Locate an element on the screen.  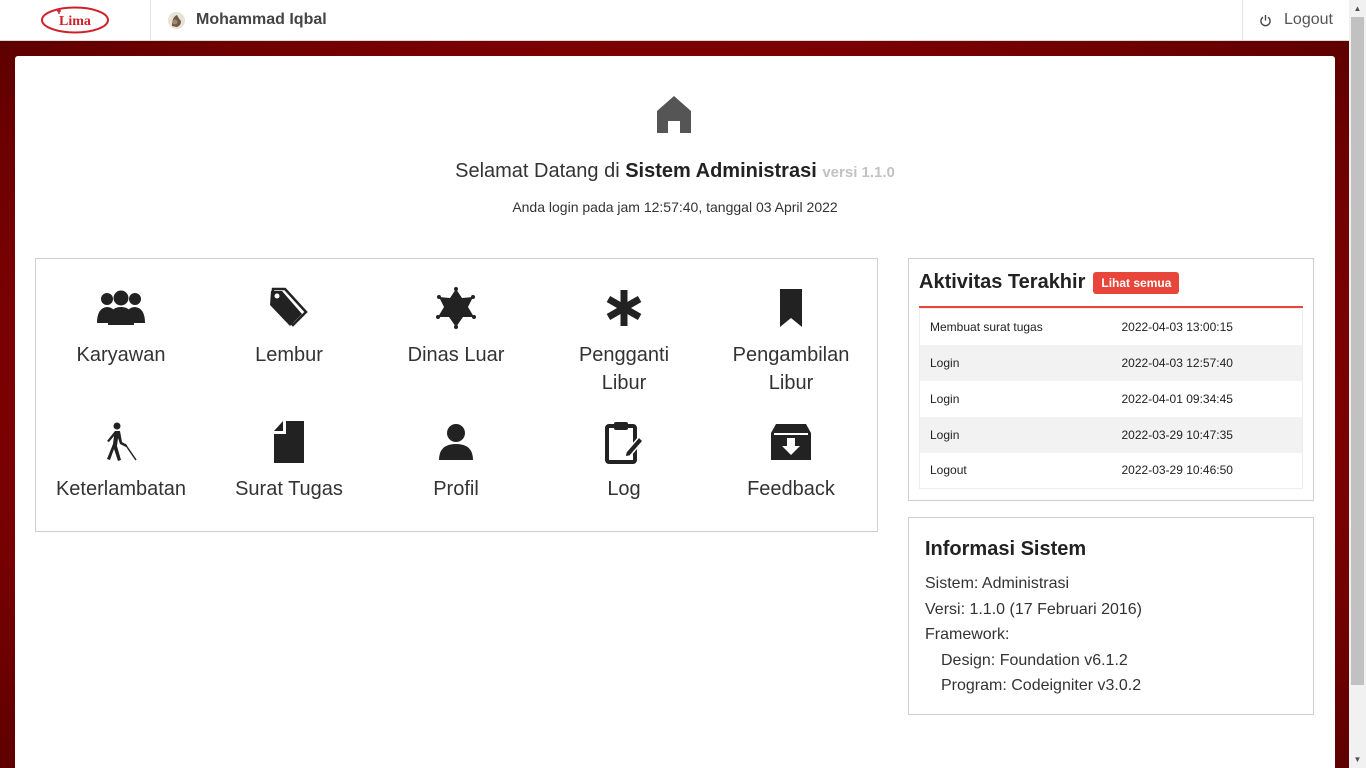
table-row: Login 2022-04-03 12:57:40 is located at coordinates (1111, 362).